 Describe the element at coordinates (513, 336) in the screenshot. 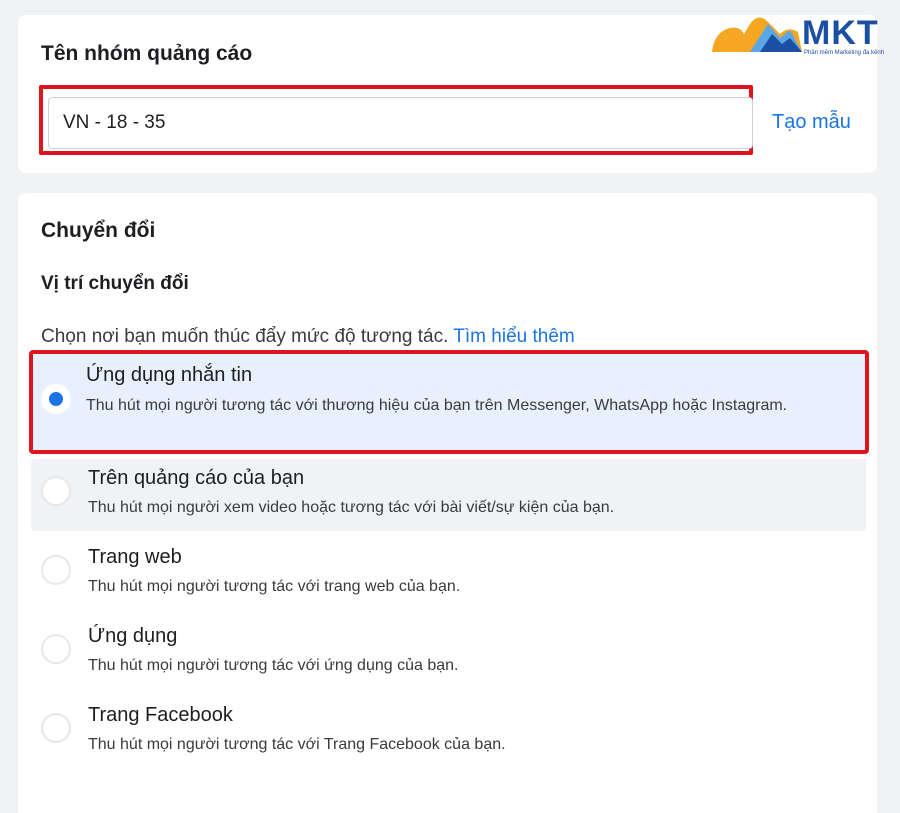

I see `learn-more-link: Tìm hiểu thêm` at that location.